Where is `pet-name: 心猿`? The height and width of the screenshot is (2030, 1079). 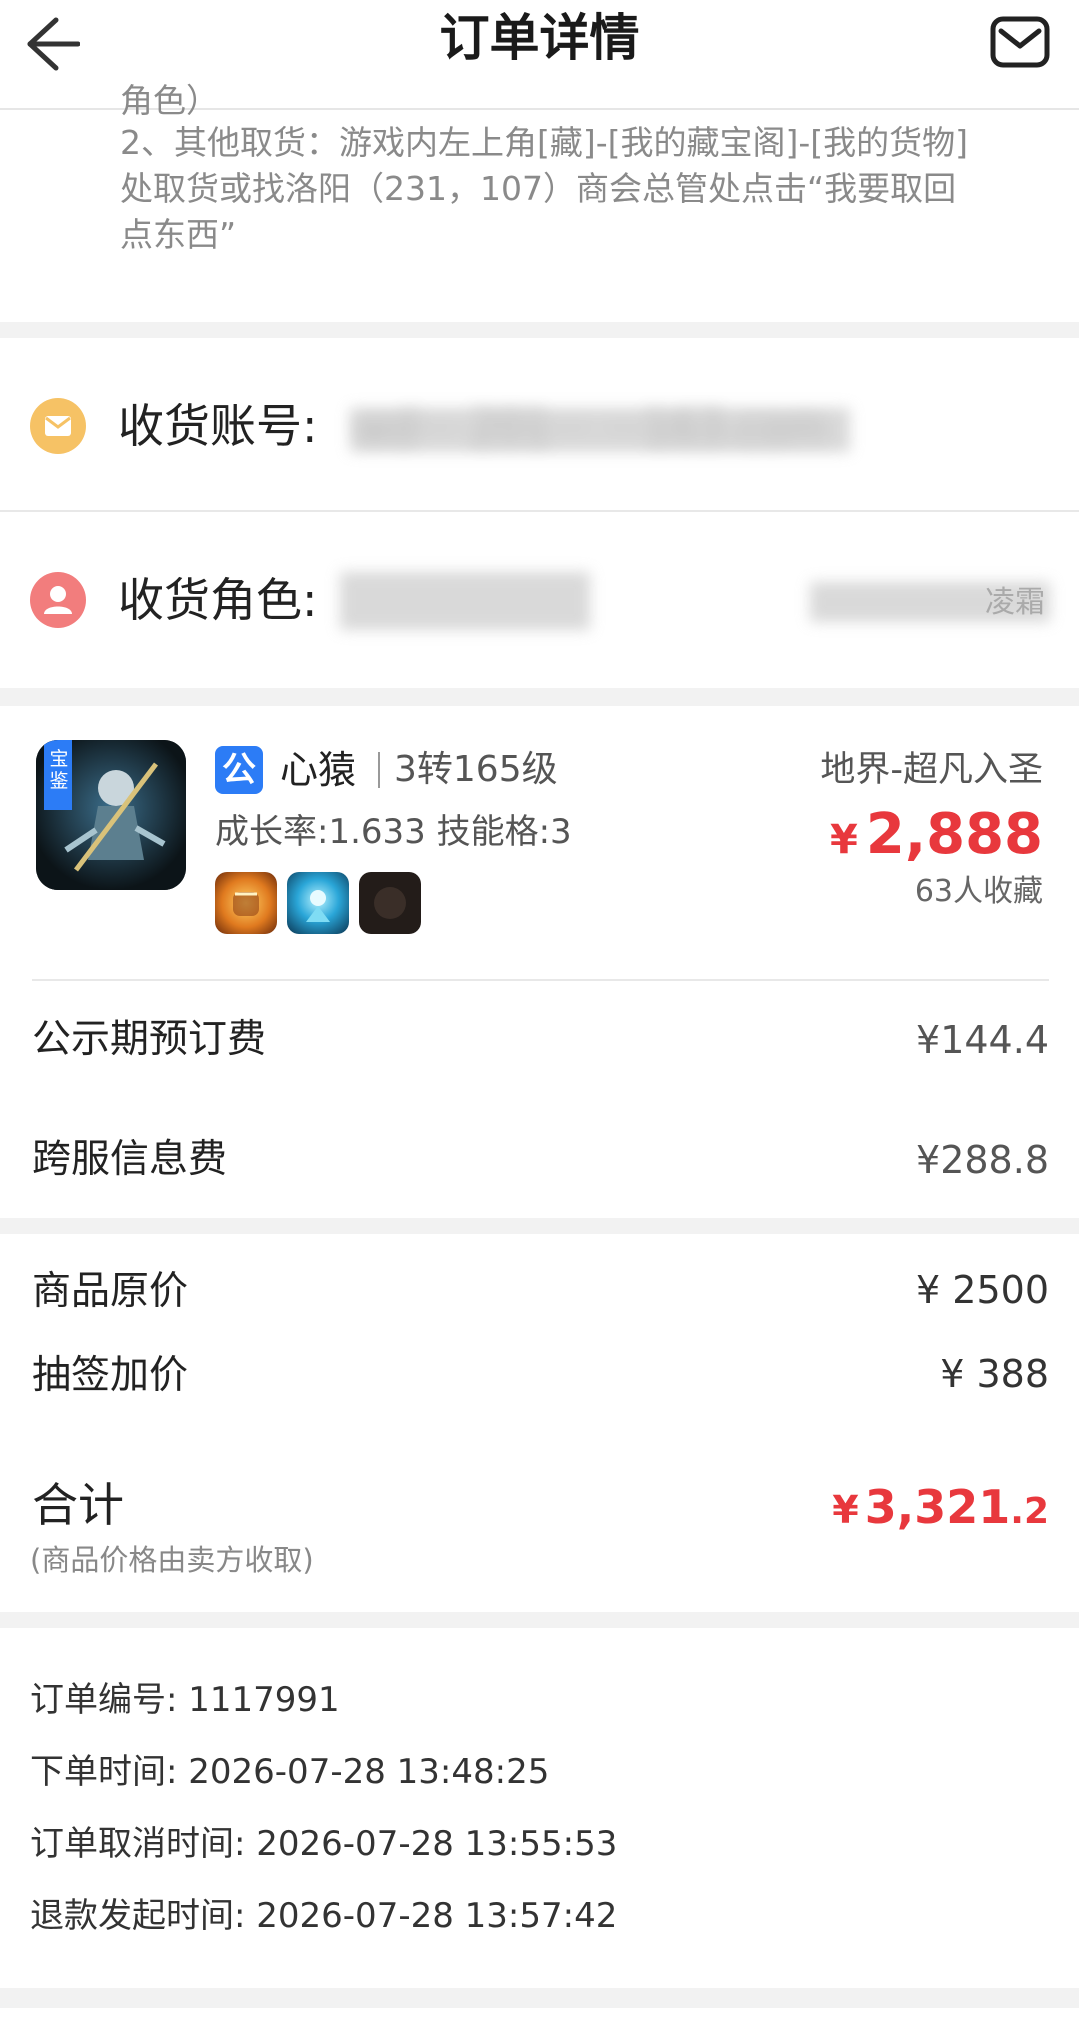 pet-name: 心猿 is located at coordinates (318, 770).